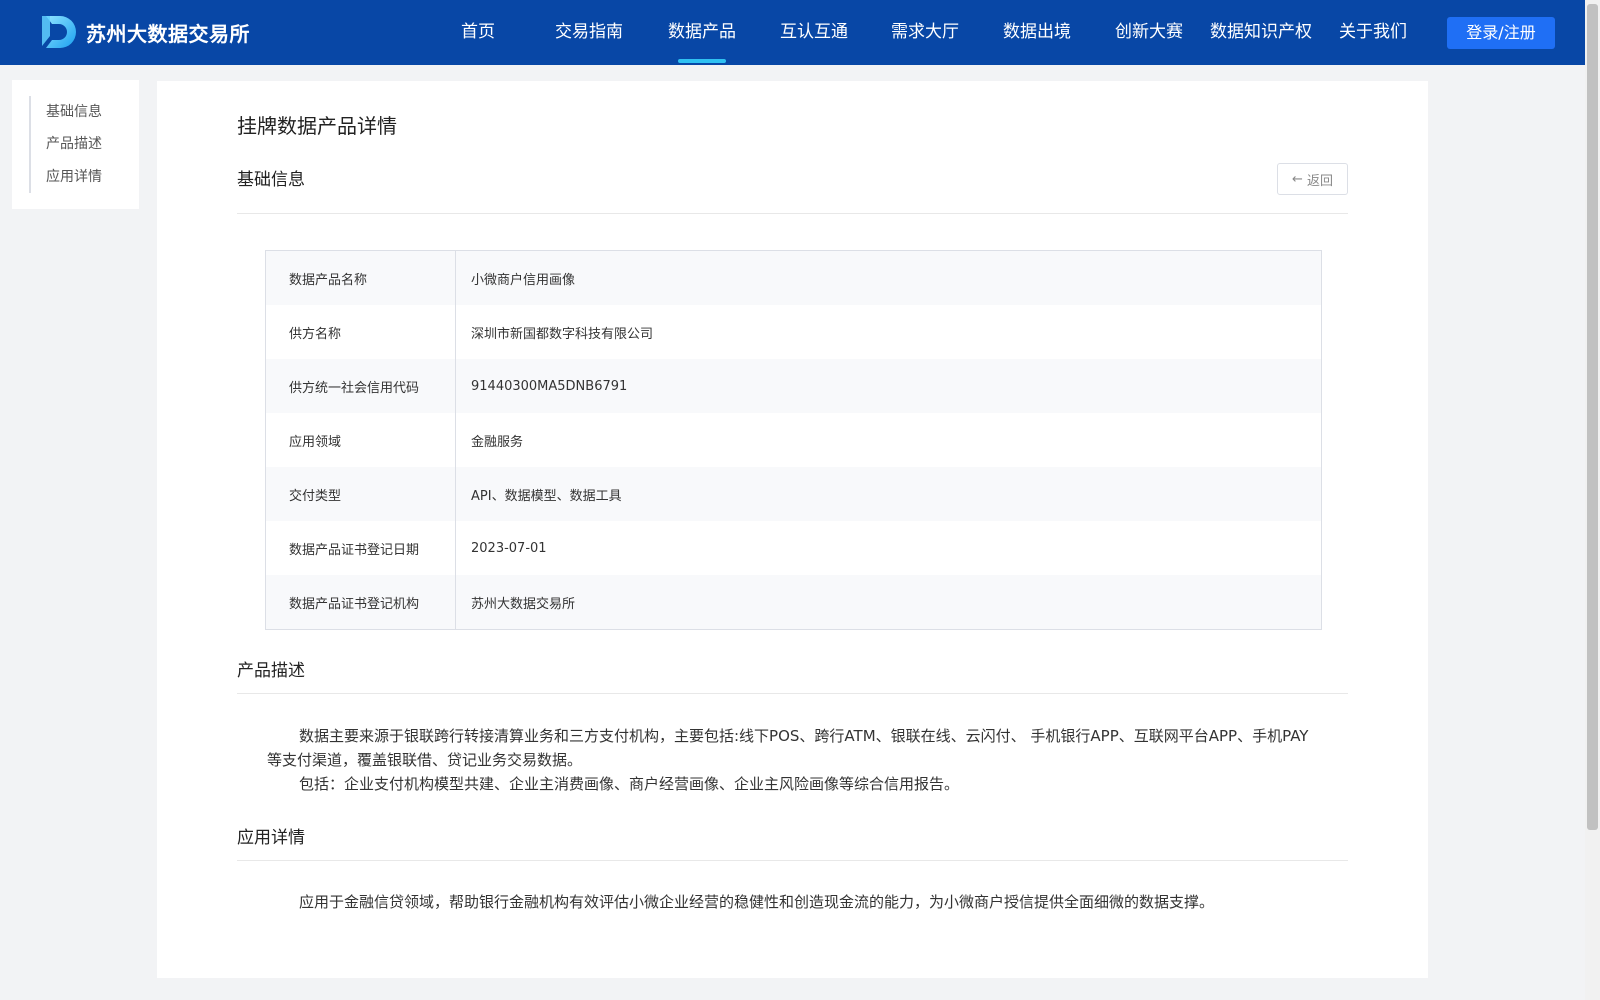  I want to click on back-label: 返回, so click(1319, 181).